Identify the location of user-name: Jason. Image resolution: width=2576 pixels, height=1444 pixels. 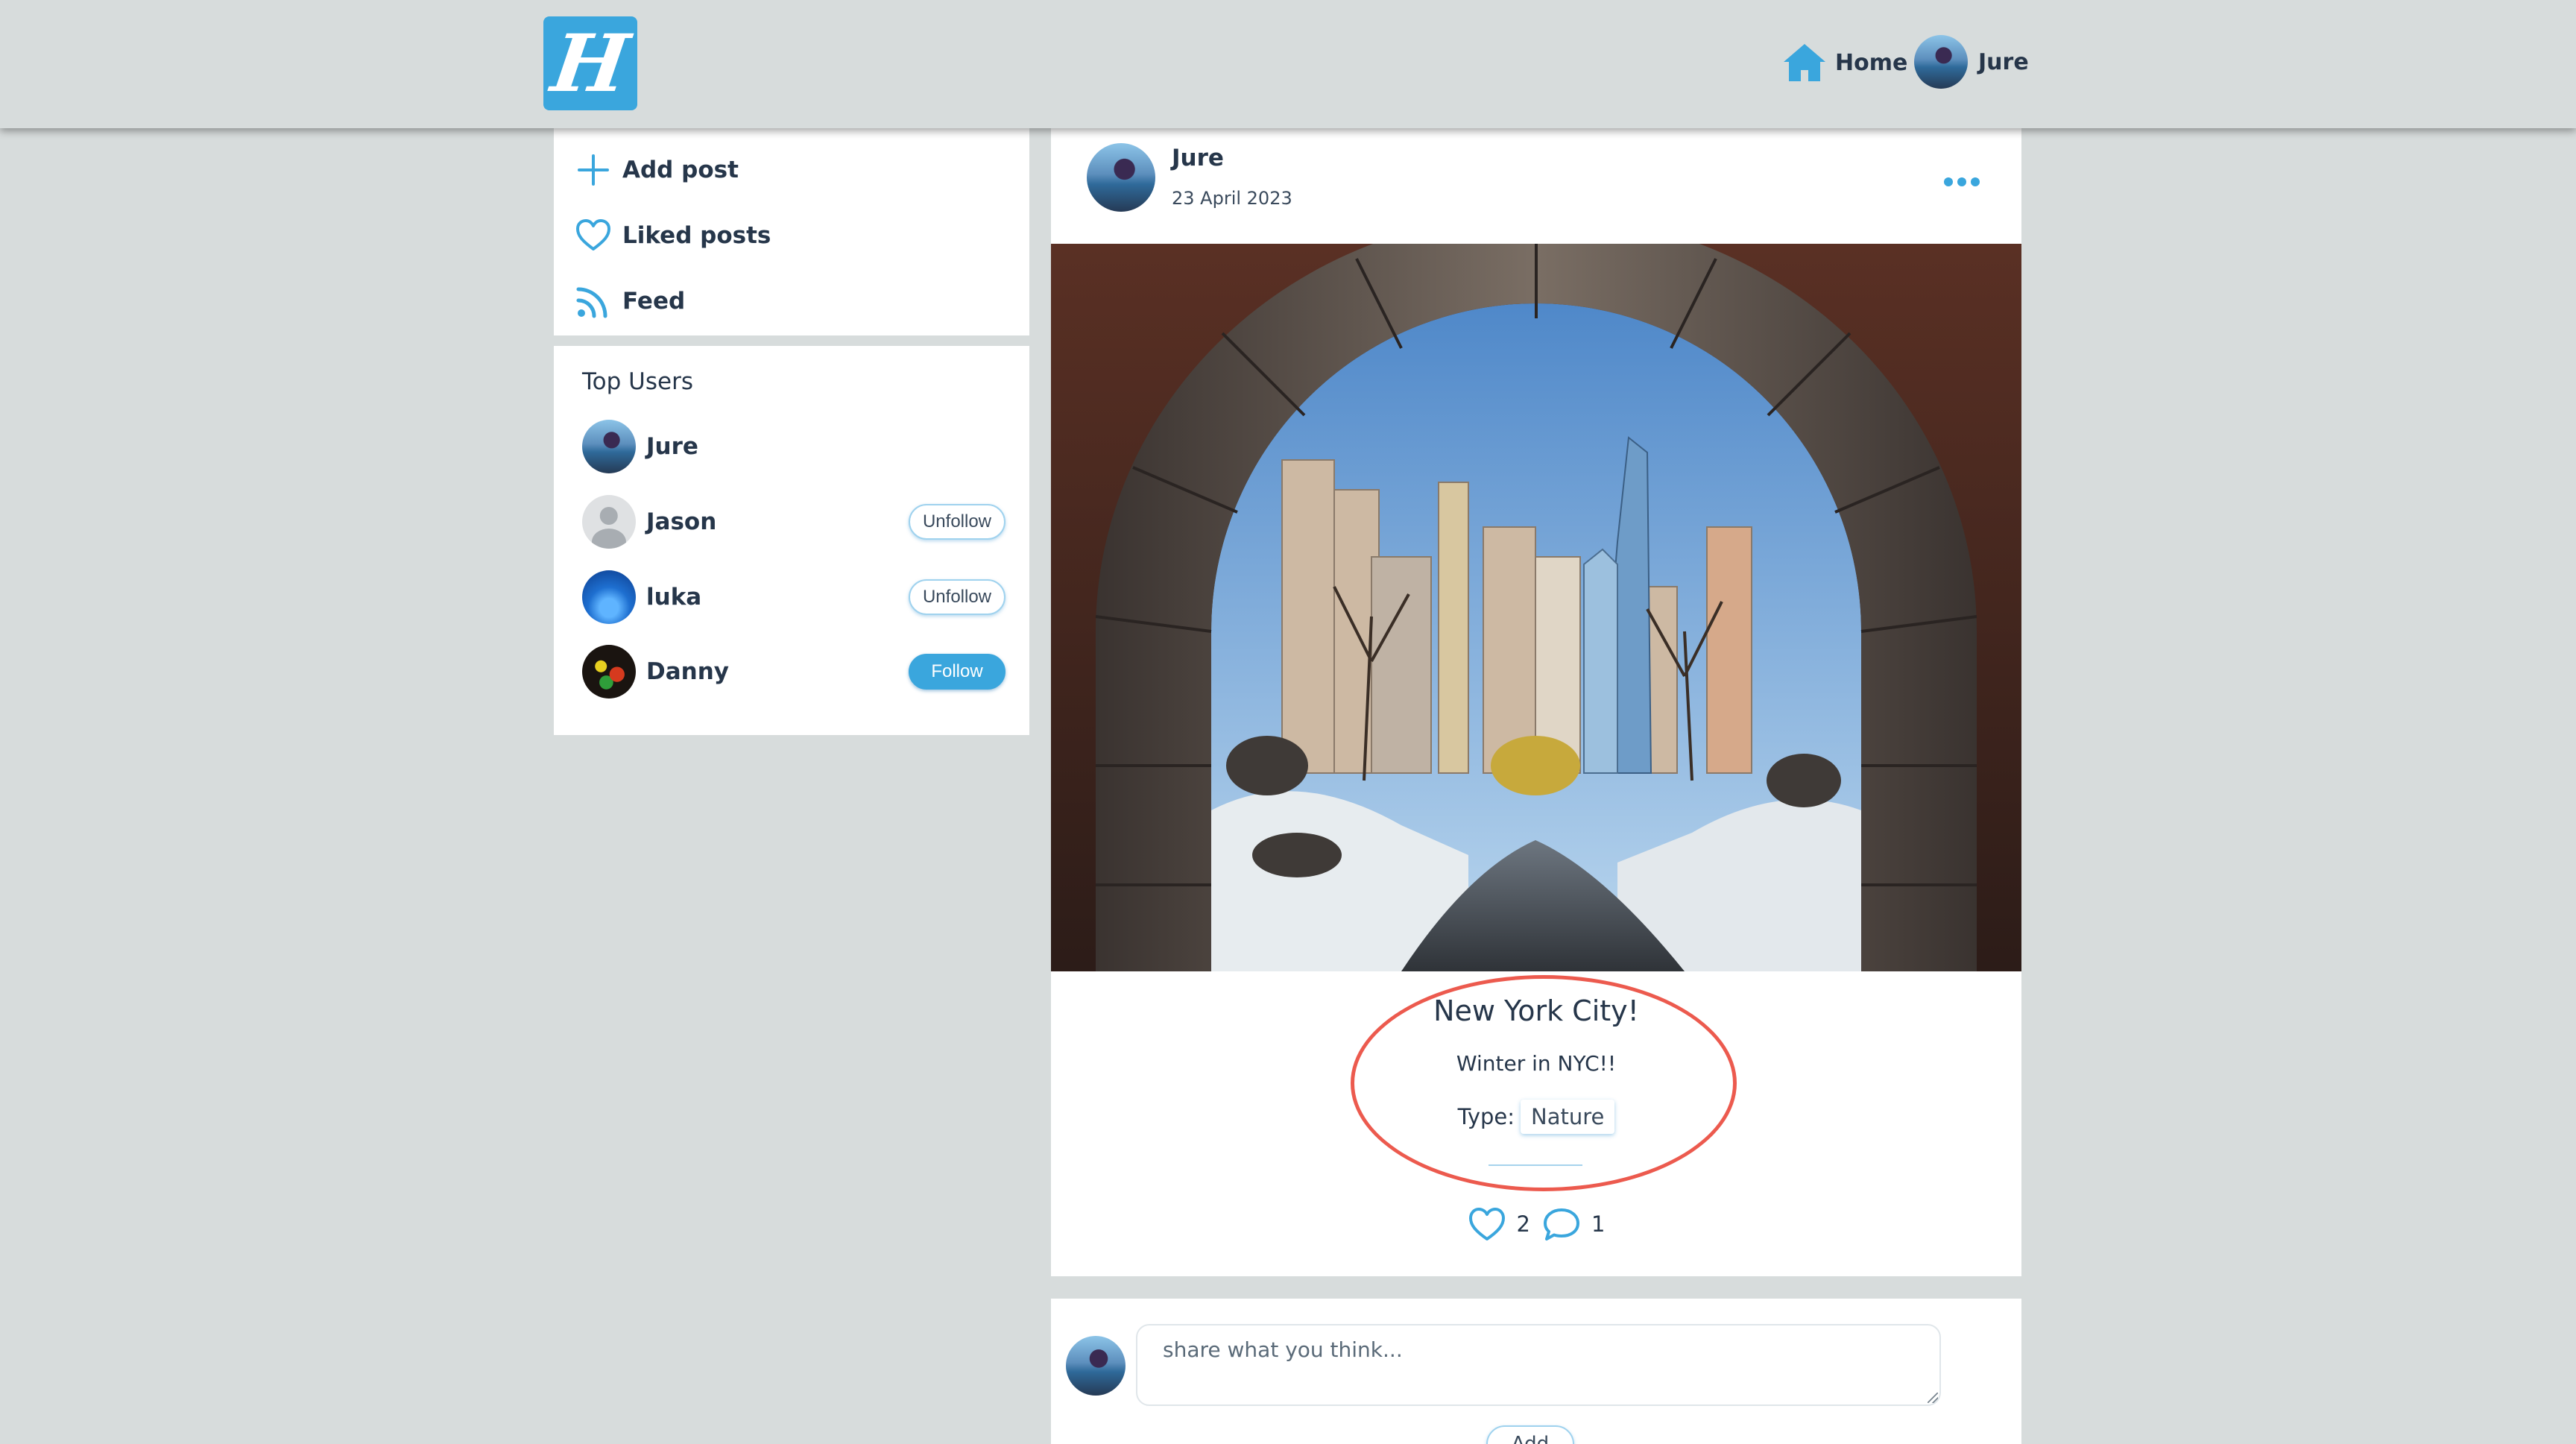
(681, 521).